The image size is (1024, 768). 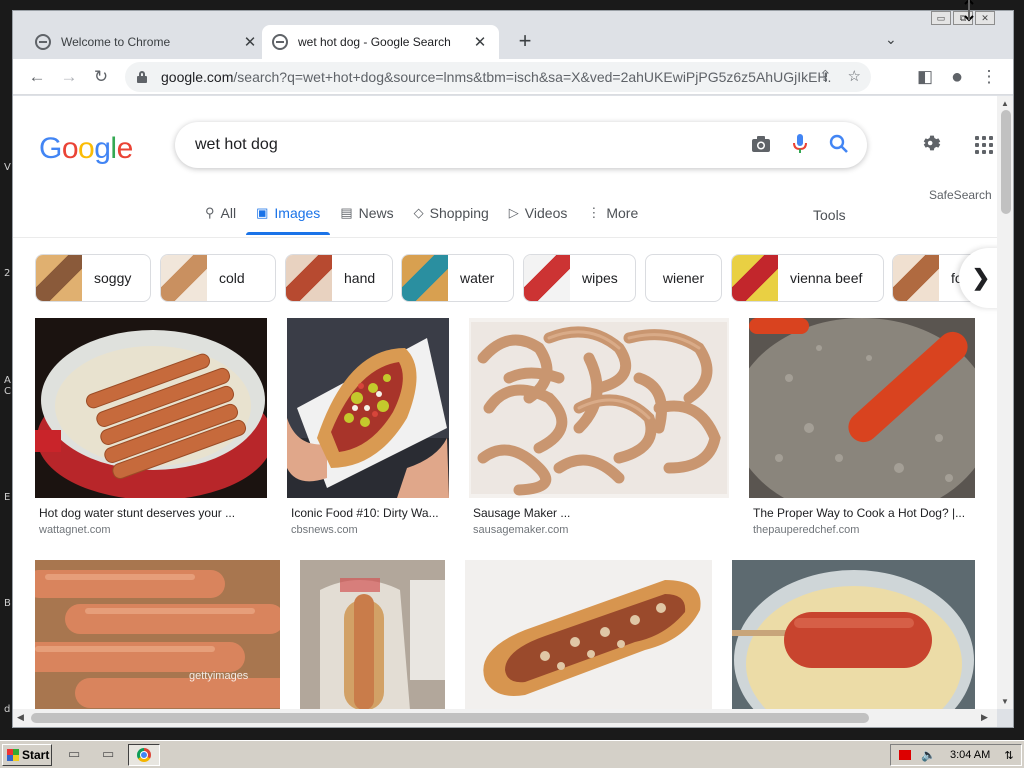 What do you see at coordinates (93, 278) in the screenshot?
I see `chip-soggy: soggy` at bounding box center [93, 278].